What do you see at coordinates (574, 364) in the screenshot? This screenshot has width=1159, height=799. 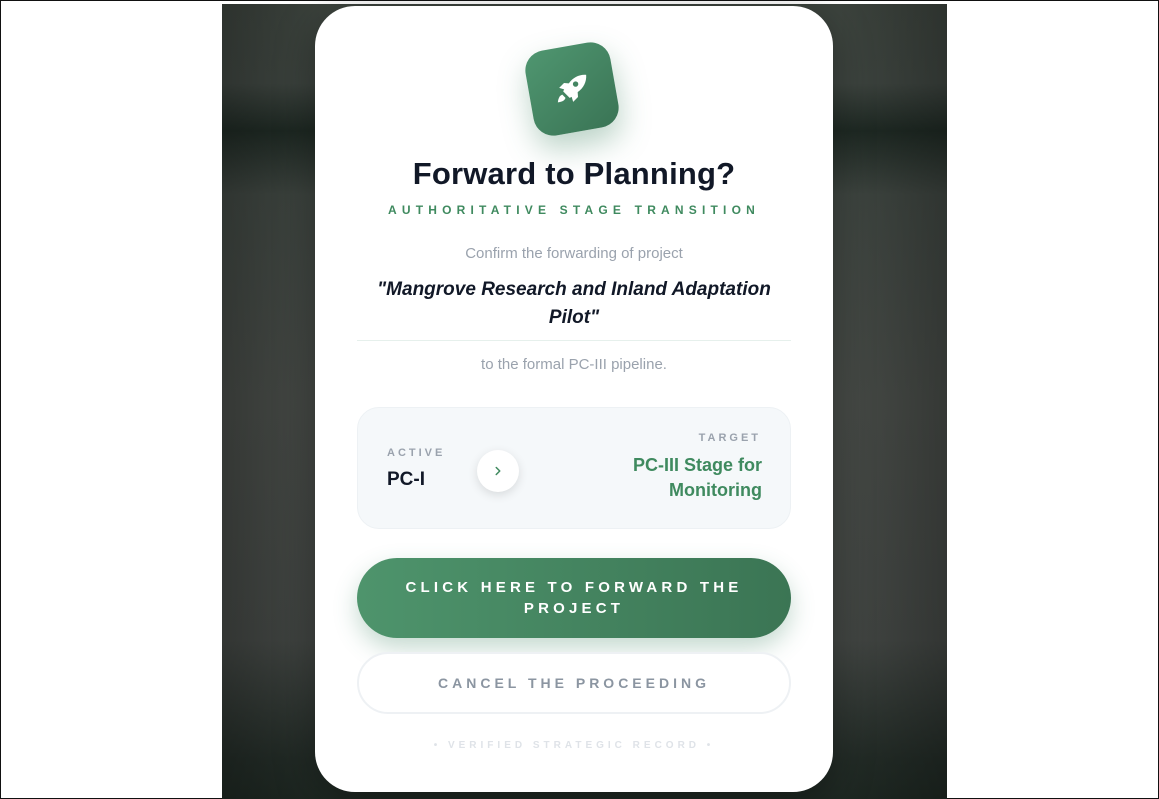 I see `pipeline-text: to the formal PC-III pipeline.` at bounding box center [574, 364].